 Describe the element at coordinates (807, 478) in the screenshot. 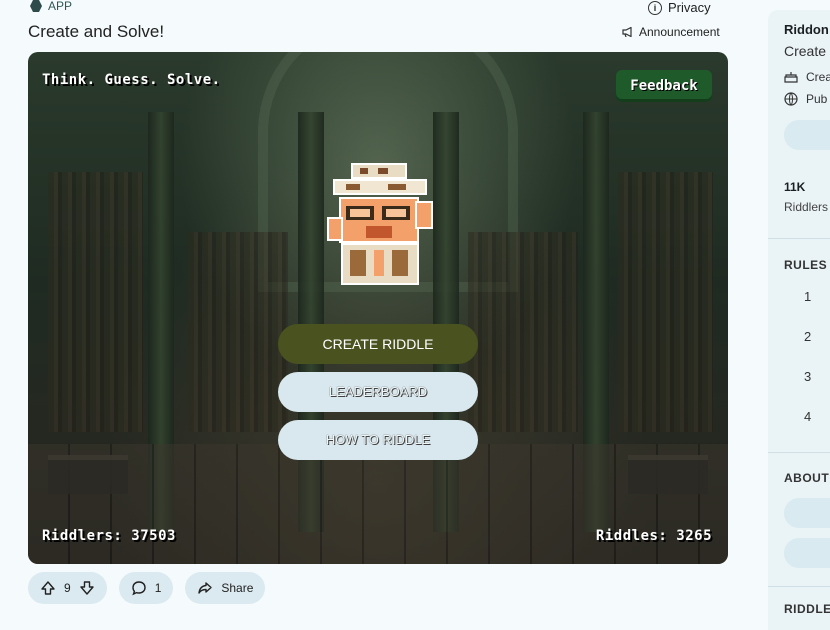

I see `about-heading: ABOUT` at that location.